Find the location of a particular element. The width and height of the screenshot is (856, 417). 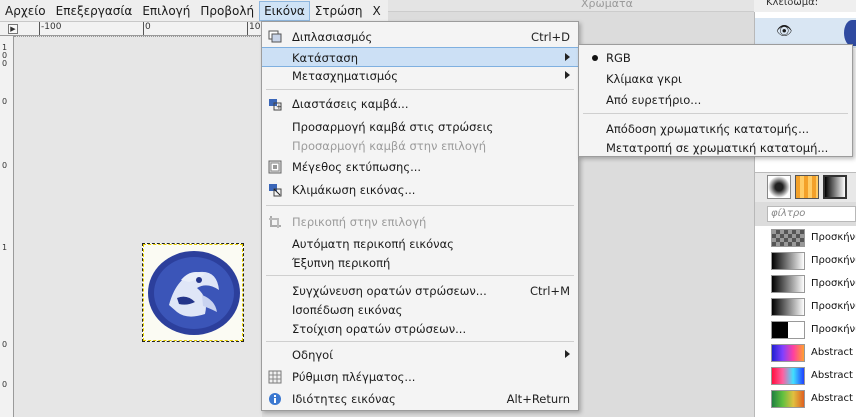

menu-colors-truncated: Χ is located at coordinates (376, 11).